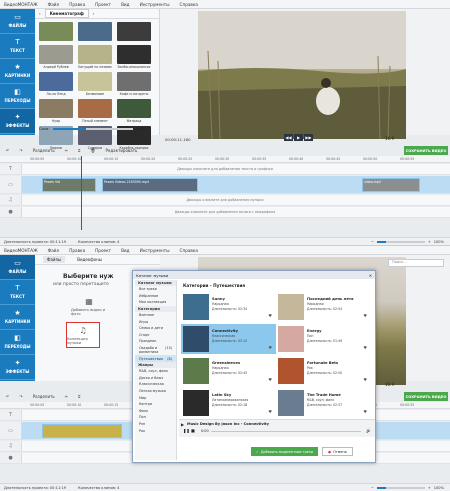 The image size is (450, 491). Describe the element at coordinates (77, 4) in the screenshot. I see `menu-edit: Правка` at that location.